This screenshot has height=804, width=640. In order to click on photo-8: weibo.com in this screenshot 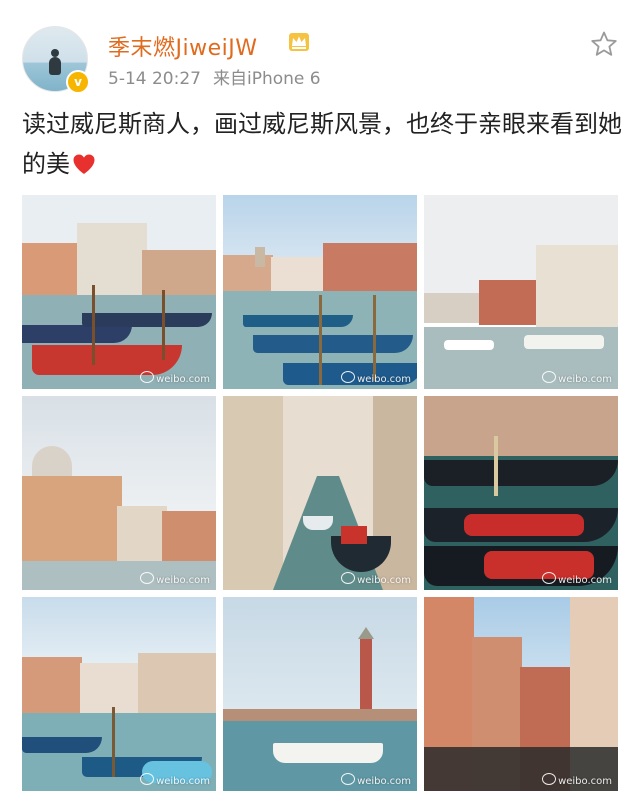, I will do `click(320, 694)`.